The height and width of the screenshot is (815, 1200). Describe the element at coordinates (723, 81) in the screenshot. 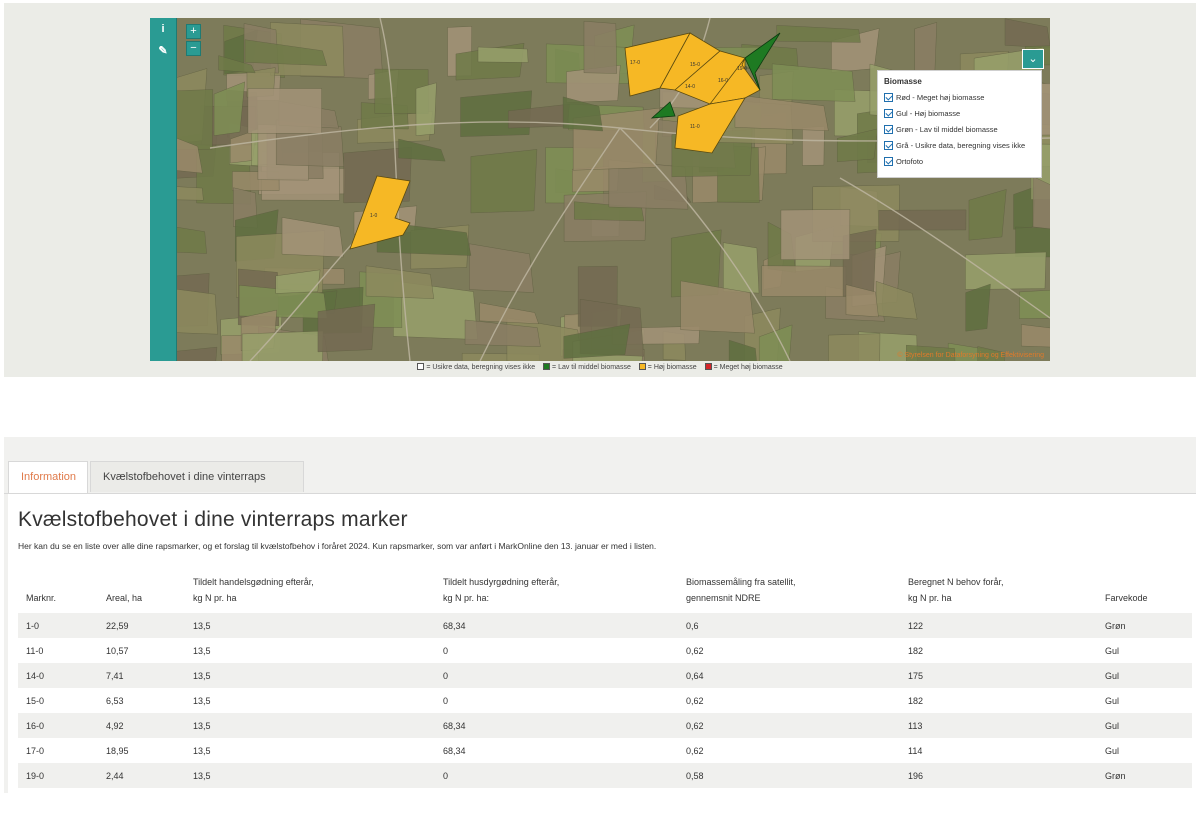

I see `field-label: 16-0` at that location.